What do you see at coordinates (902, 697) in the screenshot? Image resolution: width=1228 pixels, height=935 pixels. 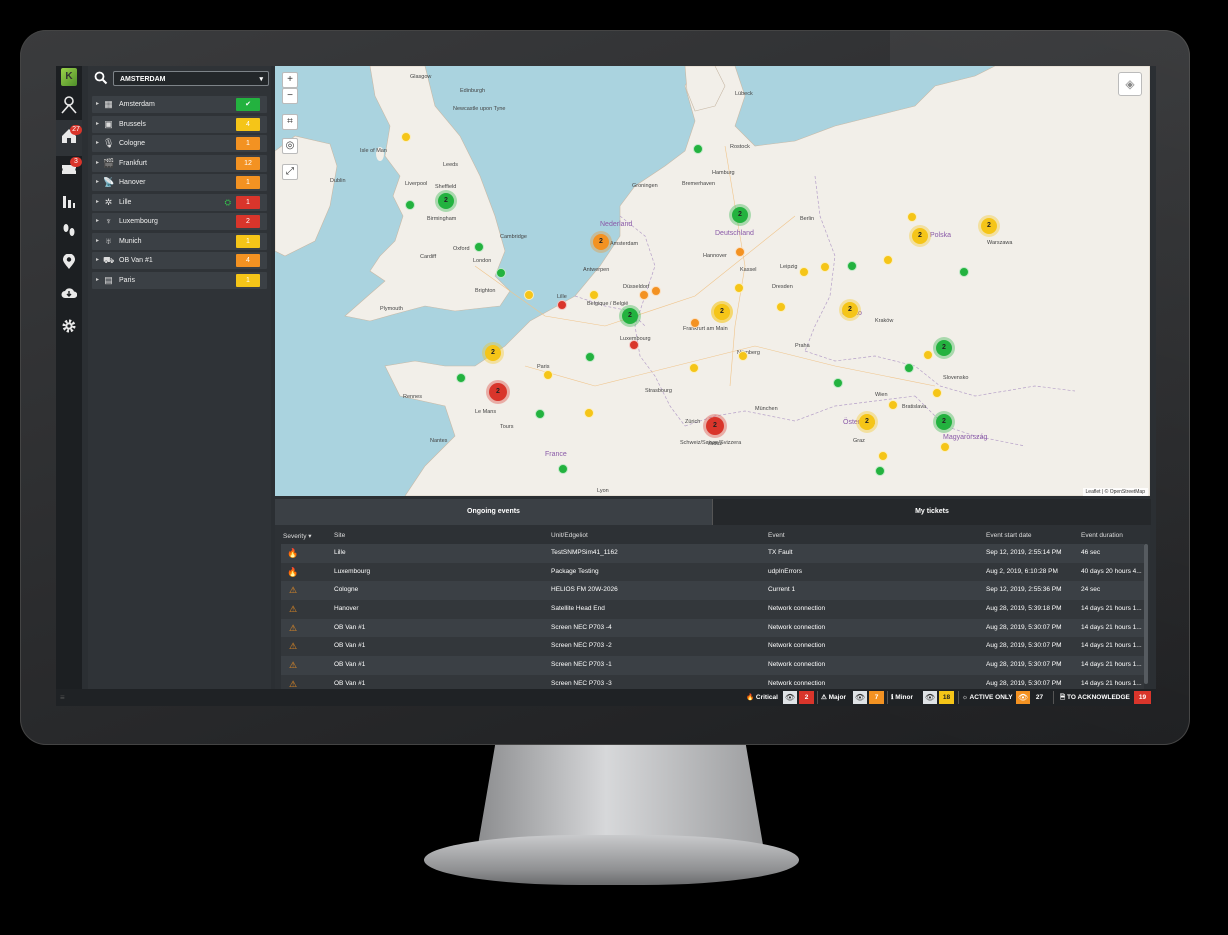 I see `minor-filter: ℹ Minor` at bounding box center [902, 697].